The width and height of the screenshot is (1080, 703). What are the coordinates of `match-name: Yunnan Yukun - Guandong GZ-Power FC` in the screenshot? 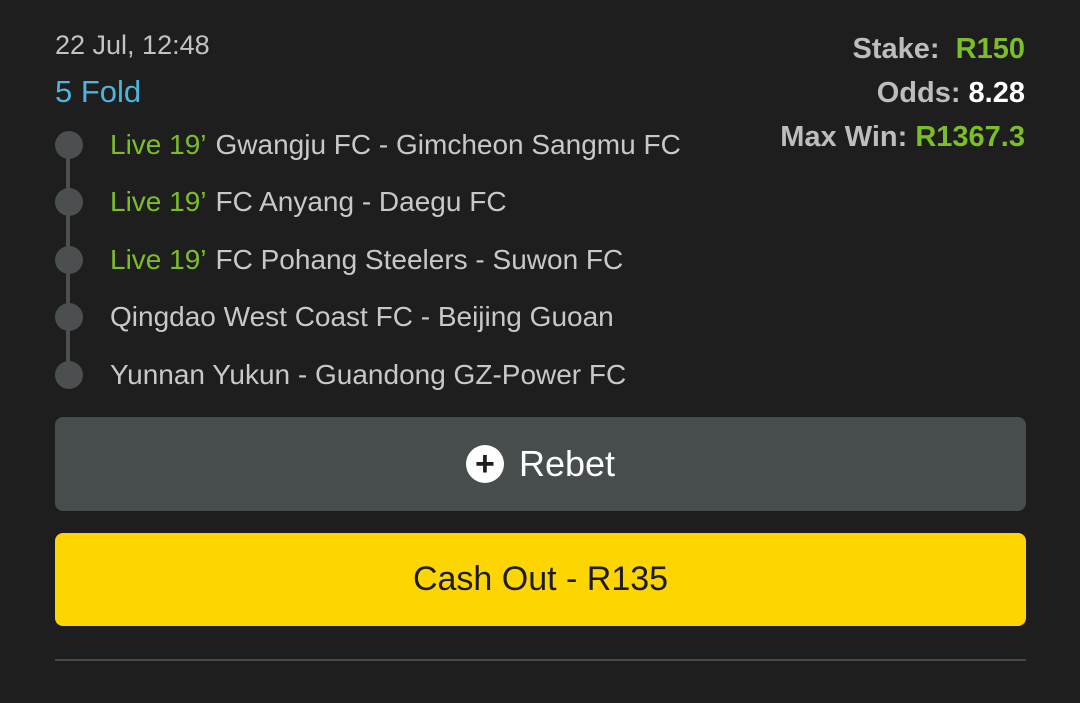 It's located at (368, 374).